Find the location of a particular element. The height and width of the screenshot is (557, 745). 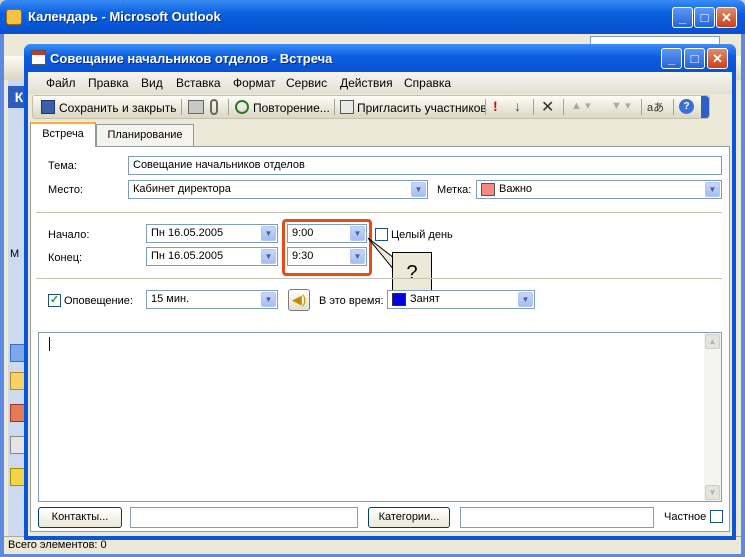

tab-scheduling: Планирование is located at coordinates (145, 135).